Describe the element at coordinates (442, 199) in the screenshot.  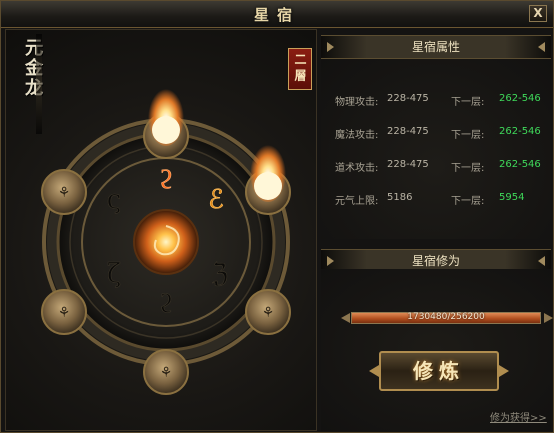
I see `attr-row-energy: 元气上限: 5186 下一层: 5954` at that location.